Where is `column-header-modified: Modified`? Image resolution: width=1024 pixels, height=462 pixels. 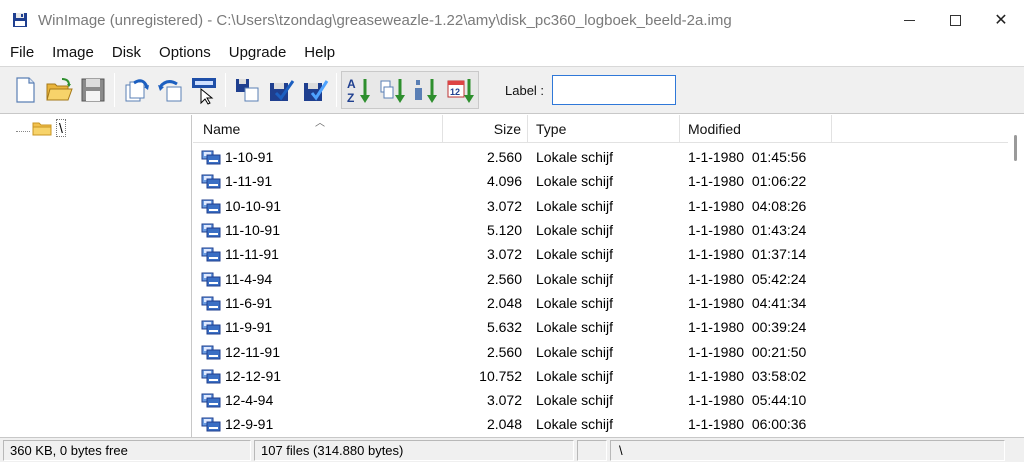 column-header-modified: Modified is located at coordinates (756, 129).